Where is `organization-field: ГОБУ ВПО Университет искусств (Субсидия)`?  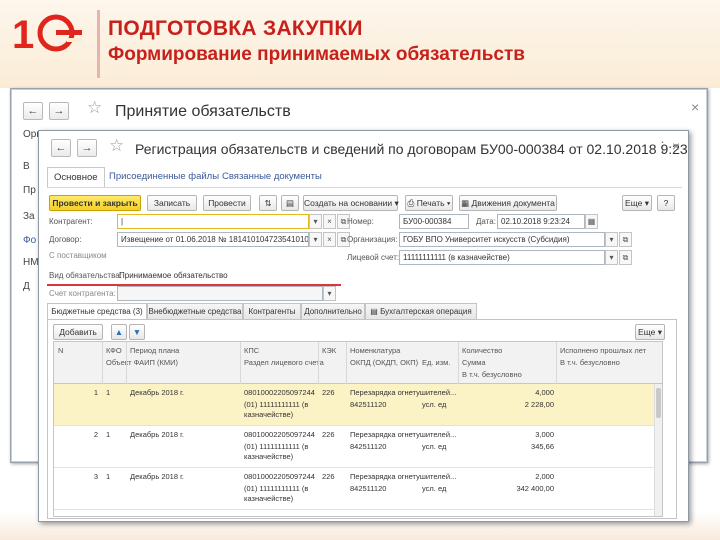
organization-field: ГОБУ ВПО Университет искусств (Субсидия) is located at coordinates (502, 239).